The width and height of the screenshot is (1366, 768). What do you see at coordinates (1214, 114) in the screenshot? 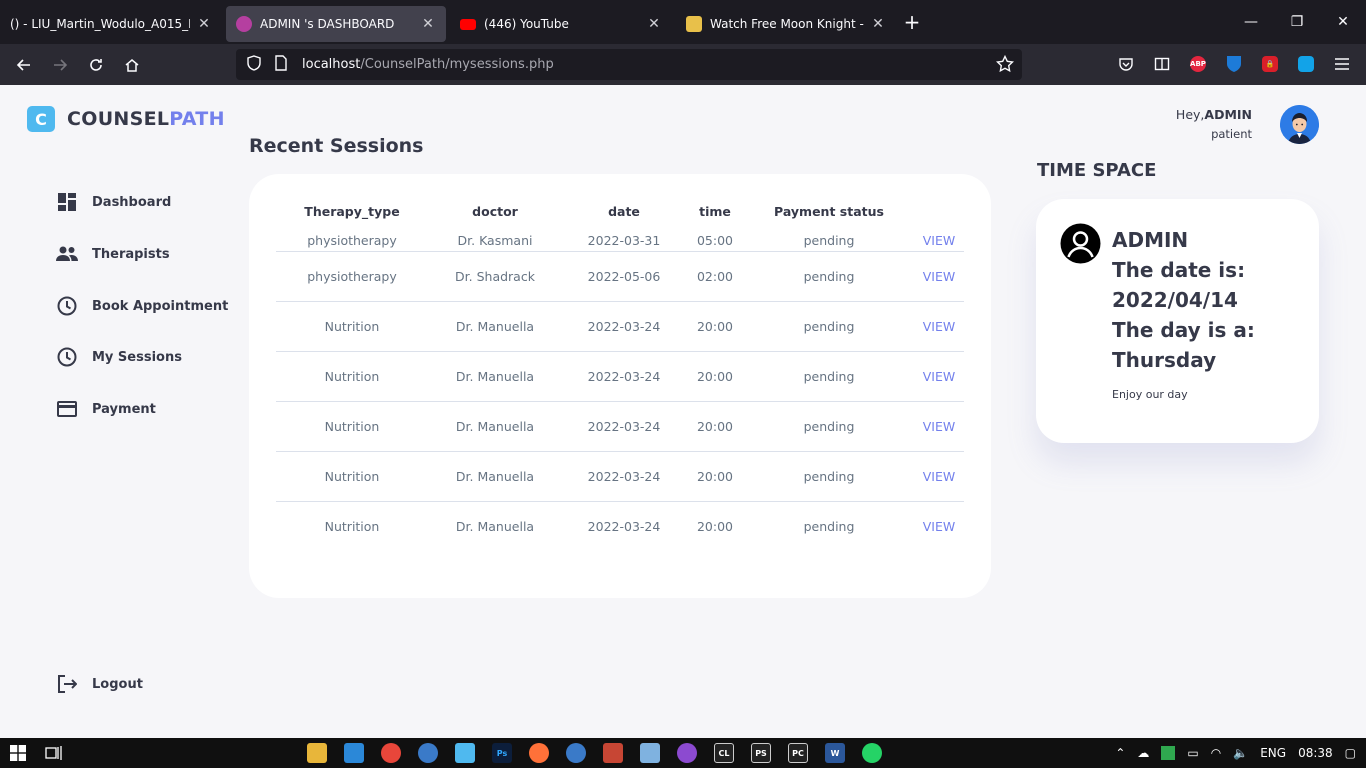
I see `user-greeting: Hey,ADMIN` at bounding box center [1214, 114].